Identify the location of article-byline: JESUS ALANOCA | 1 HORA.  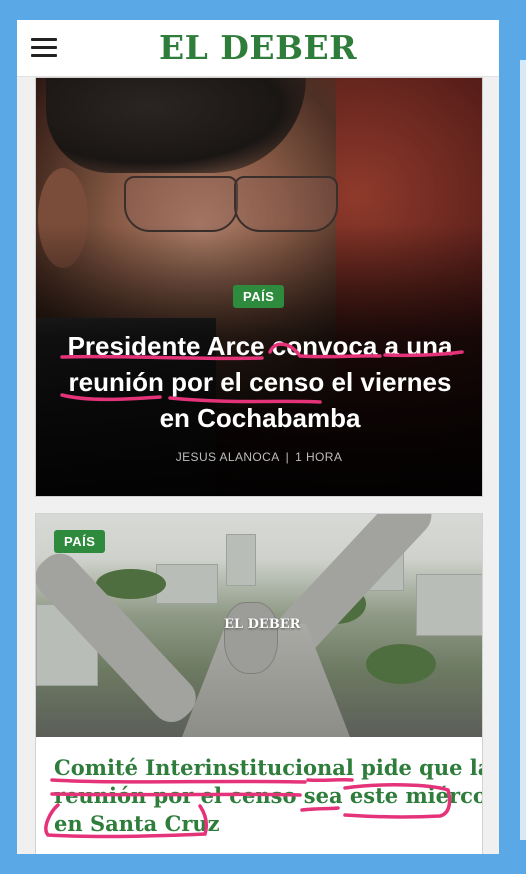
(259, 457).